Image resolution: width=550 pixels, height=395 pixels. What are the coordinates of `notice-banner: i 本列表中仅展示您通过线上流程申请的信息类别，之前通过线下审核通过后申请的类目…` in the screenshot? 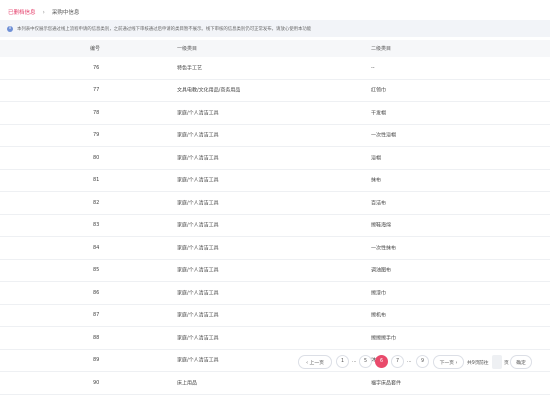 It's located at (275, 28).